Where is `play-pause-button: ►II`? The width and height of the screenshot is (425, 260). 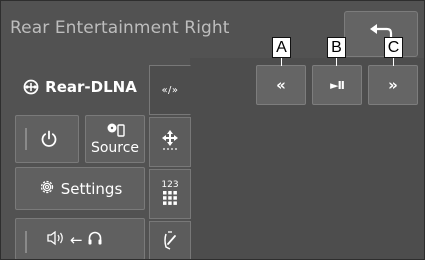
play-pause-button: ►II is located at coordinates (337, 85).